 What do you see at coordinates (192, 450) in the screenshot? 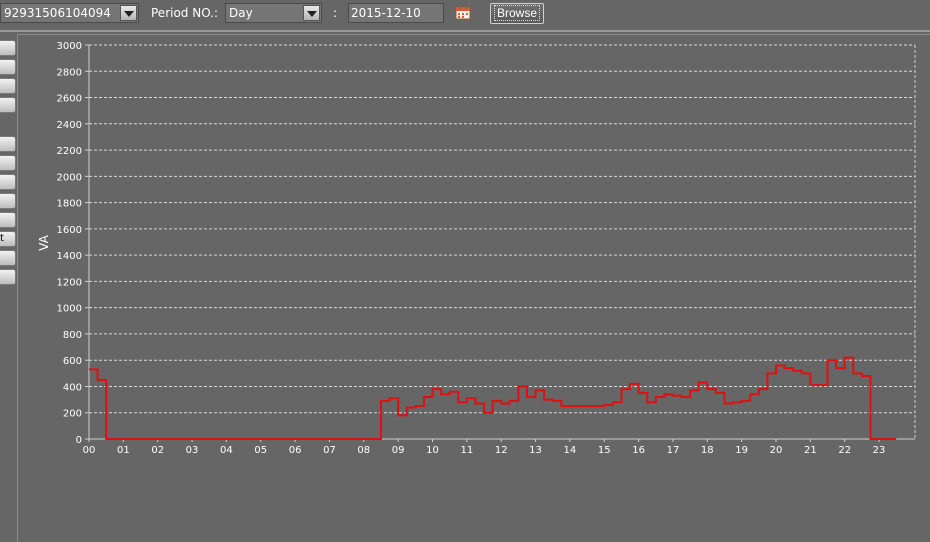
I see `x-tick-label: 03` at bounding box center [192, 450].